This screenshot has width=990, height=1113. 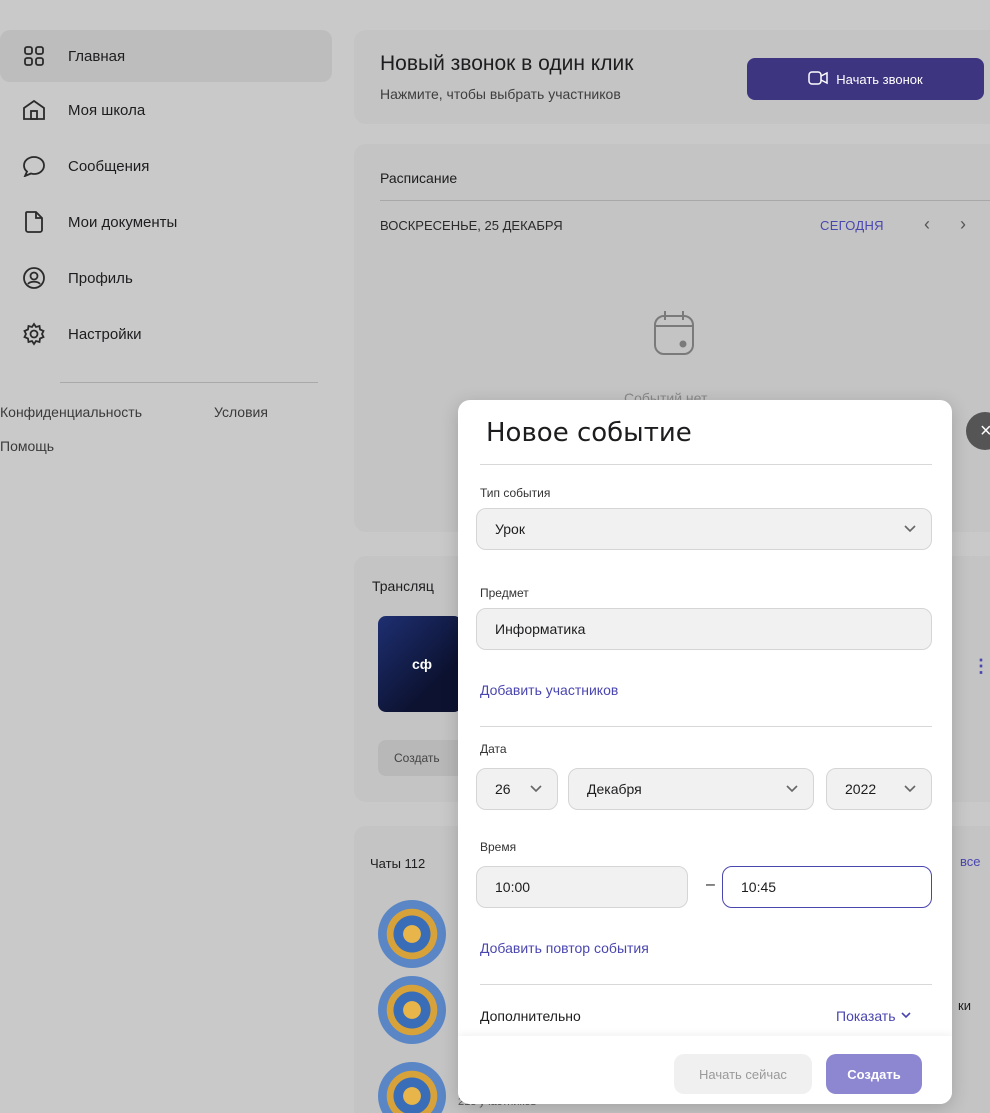 I want to click on profile-icon, so click(x=34, y=278).